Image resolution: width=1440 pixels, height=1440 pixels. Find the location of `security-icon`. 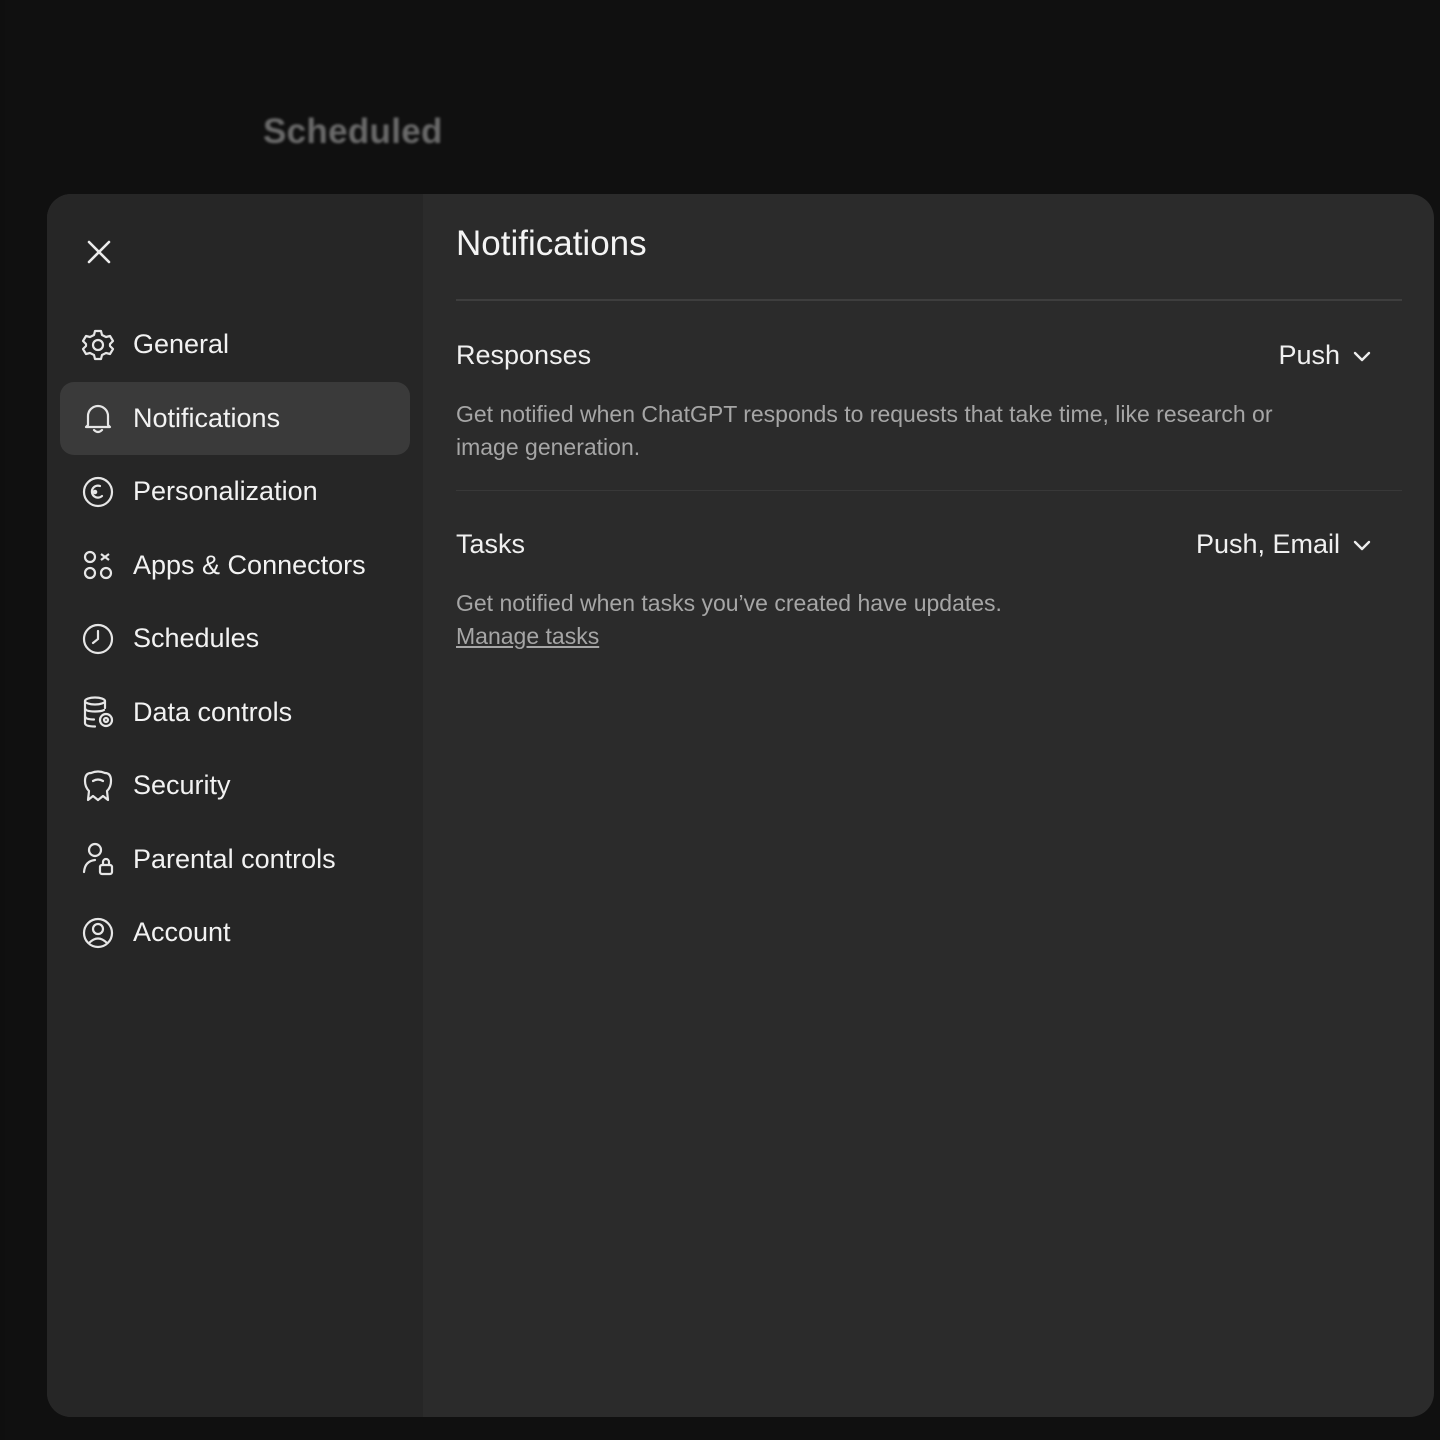

security-icon is located at coordinates (99, 786).